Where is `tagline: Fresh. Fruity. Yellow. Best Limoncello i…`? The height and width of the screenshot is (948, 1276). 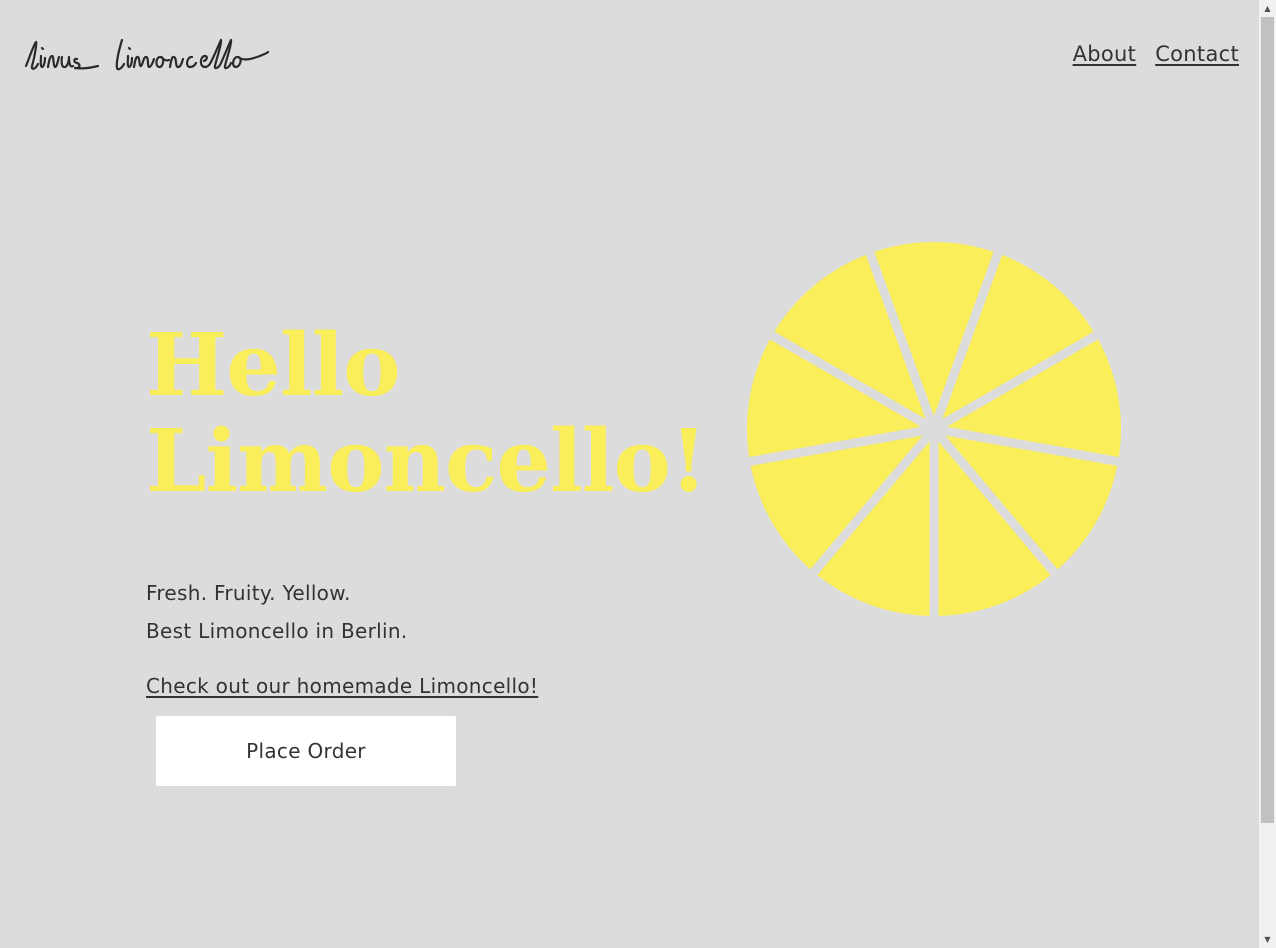 tagline: Fresh. Fruity. Yellow. Best Limoncello i… is located at coordinates (277, 612).